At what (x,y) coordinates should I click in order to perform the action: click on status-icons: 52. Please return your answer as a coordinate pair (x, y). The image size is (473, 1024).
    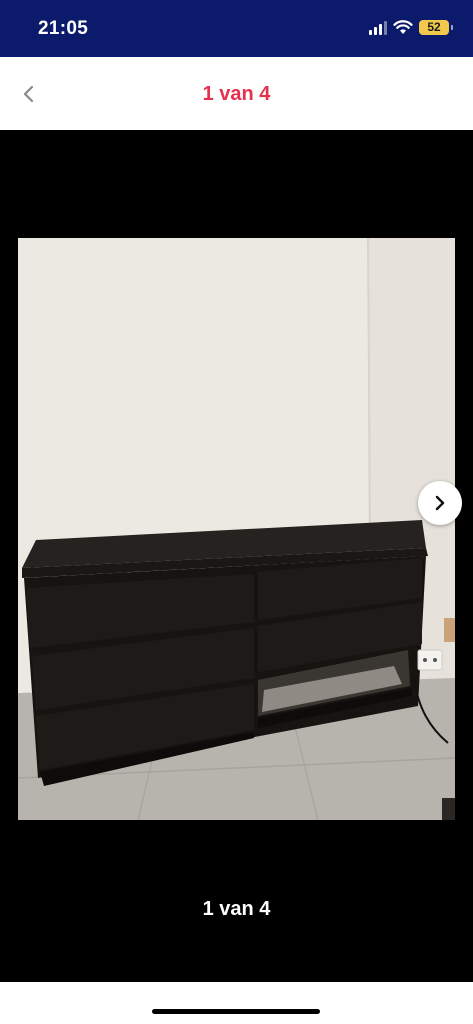
    Looking at the image, I should click on (411, 27).